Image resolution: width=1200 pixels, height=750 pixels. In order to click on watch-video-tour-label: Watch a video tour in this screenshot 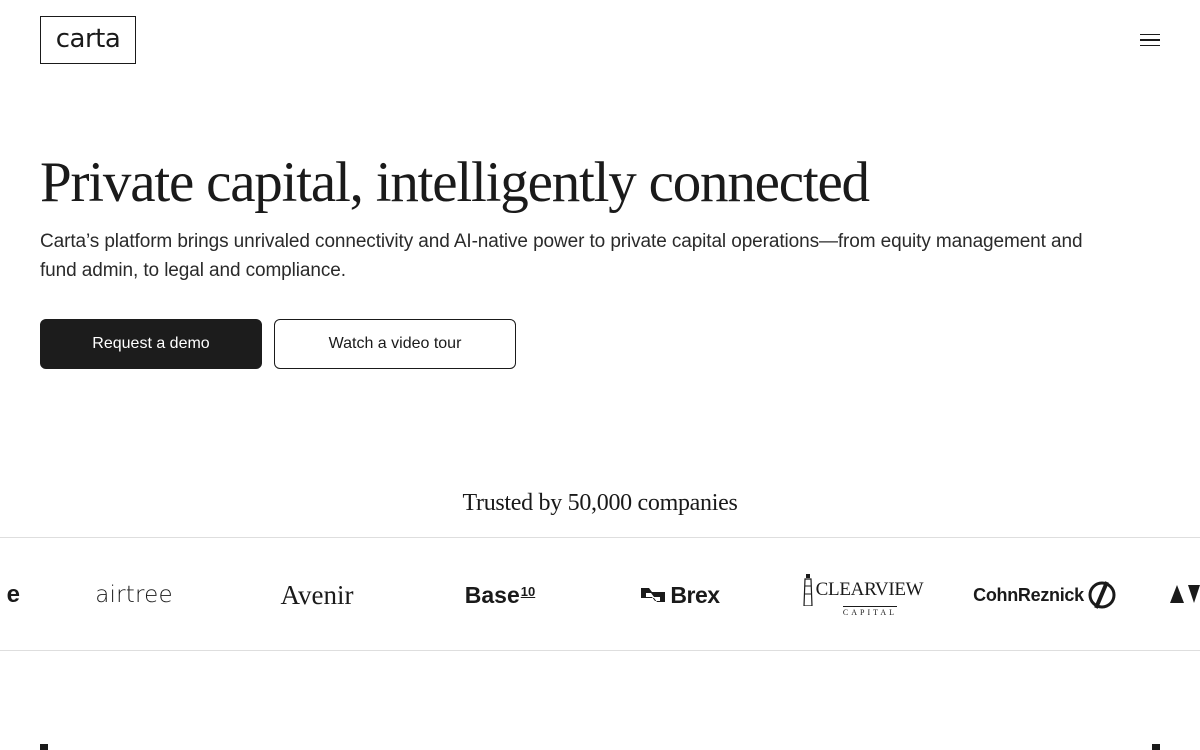, I will do `click(395, 343)`.